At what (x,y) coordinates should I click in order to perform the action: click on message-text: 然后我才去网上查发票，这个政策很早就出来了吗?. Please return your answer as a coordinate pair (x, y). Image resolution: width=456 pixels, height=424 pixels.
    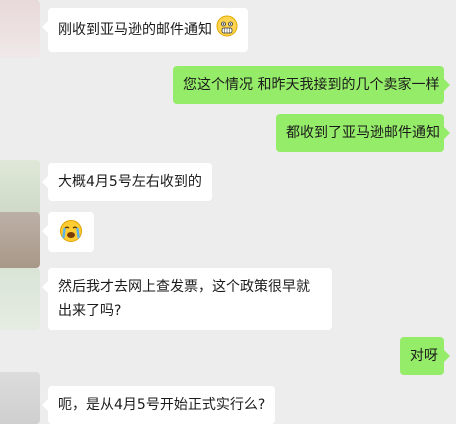
    Looking at the image, I should click on (184, 299).